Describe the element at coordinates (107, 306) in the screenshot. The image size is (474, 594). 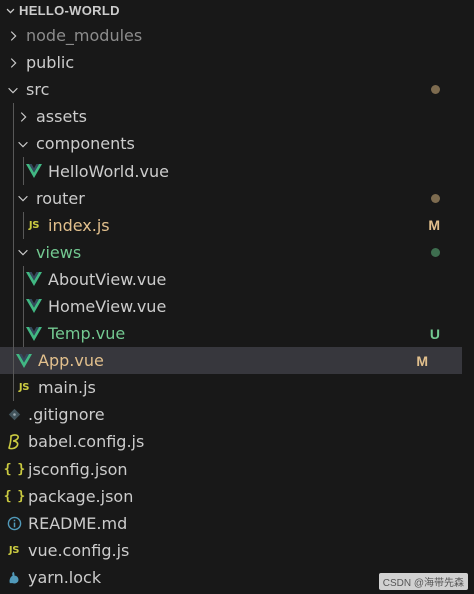
I see `tree-item-label: HomeView.vue` at that location.